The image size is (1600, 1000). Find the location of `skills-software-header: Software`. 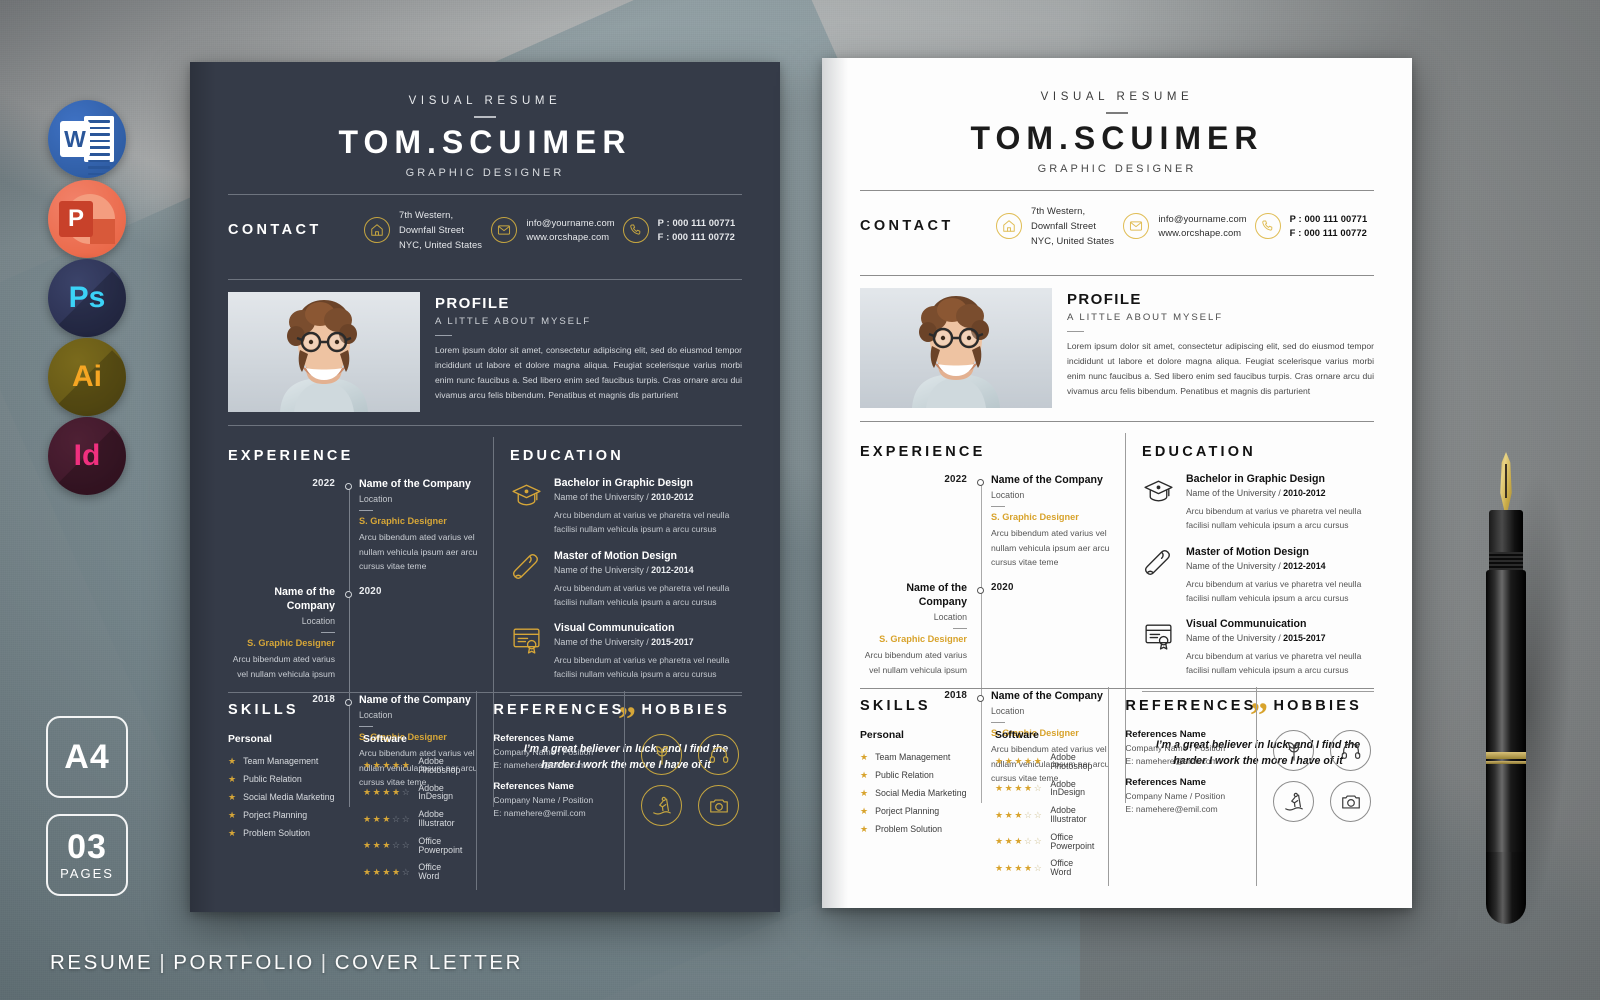

skills-software-header: Software is located at coordinates (385, 740).